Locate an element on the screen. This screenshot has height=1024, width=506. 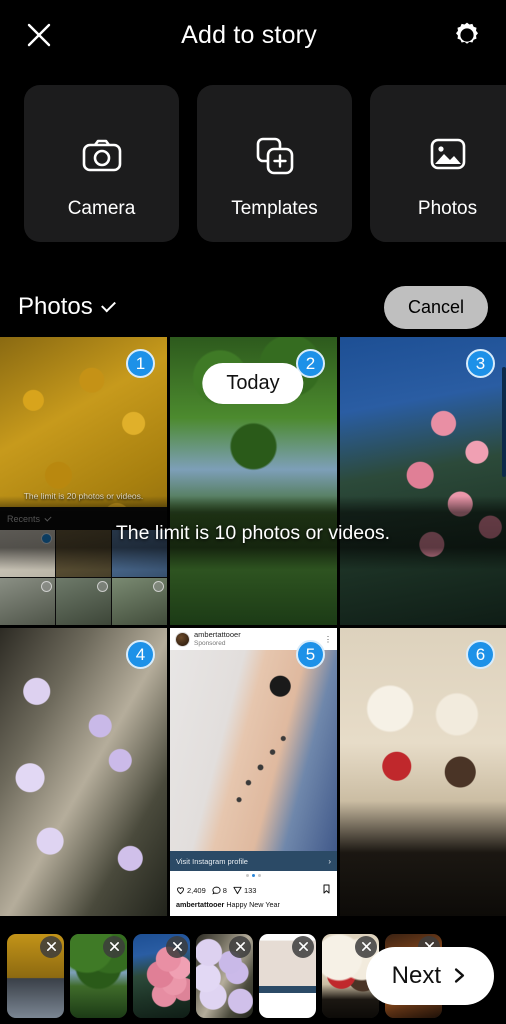
cell-6-artwork is located at coordinates (423, 772).